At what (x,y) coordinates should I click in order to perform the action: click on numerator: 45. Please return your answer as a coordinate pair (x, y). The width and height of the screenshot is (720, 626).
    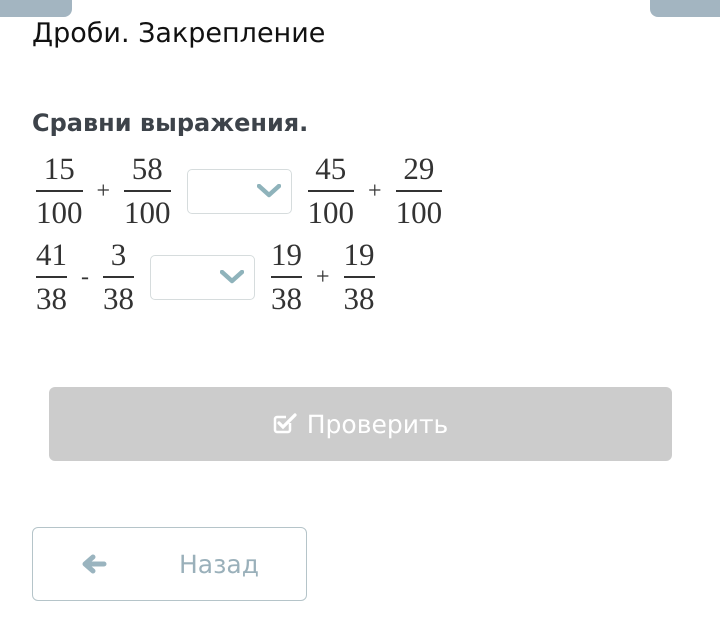
    Looking at the image, I should click on (330, 169).